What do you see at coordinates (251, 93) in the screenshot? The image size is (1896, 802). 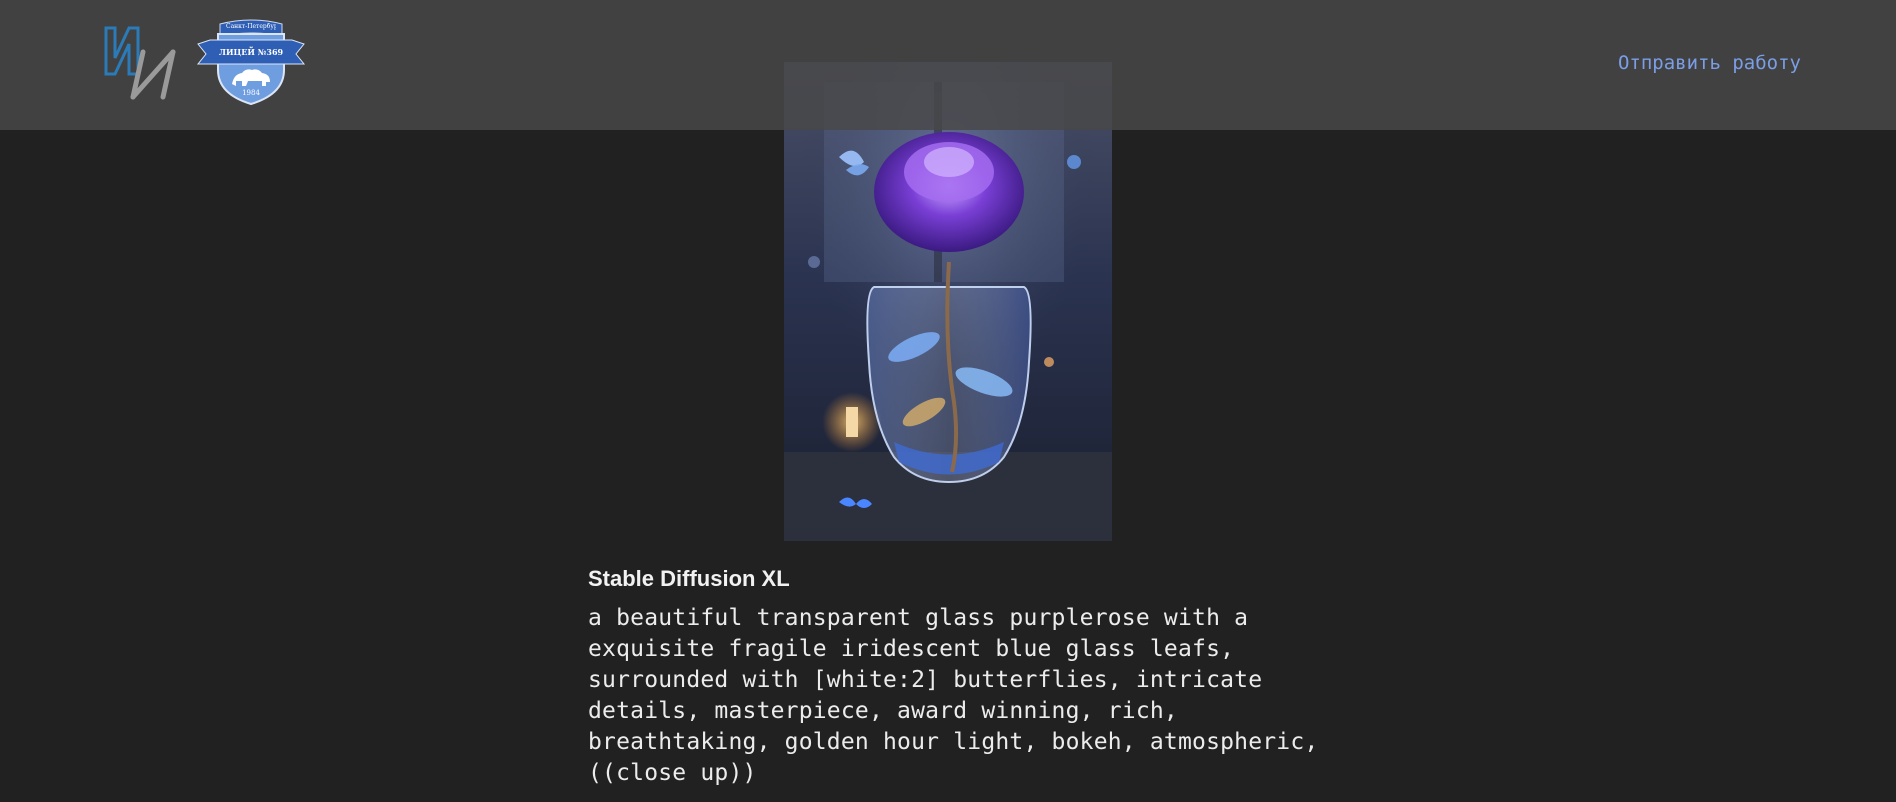 I see `crest-year-text: 1984` at bounding box center [251, 93].